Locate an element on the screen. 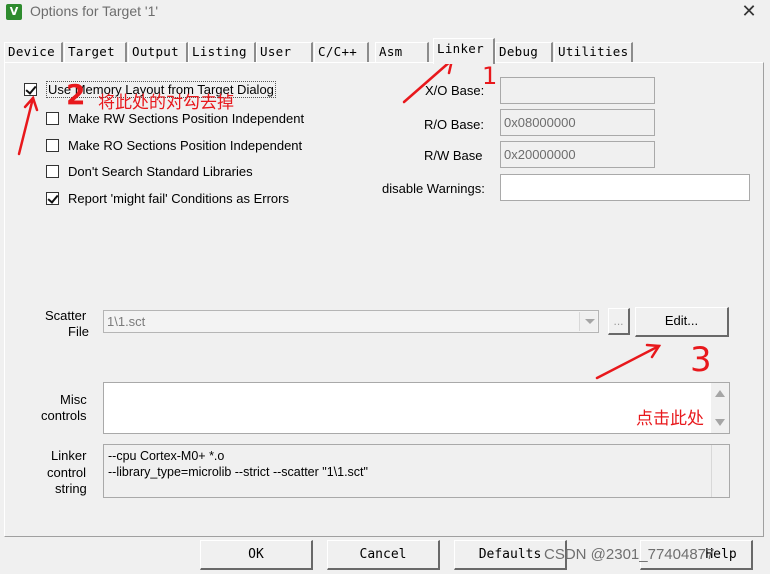 The width and height of the screenshot is (770, 574). linker-label: Linker is located at coordinates (69, 455).